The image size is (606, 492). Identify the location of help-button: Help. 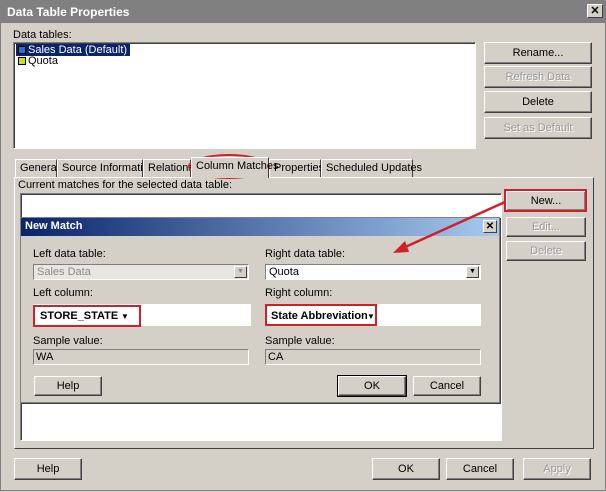
(48, 469).